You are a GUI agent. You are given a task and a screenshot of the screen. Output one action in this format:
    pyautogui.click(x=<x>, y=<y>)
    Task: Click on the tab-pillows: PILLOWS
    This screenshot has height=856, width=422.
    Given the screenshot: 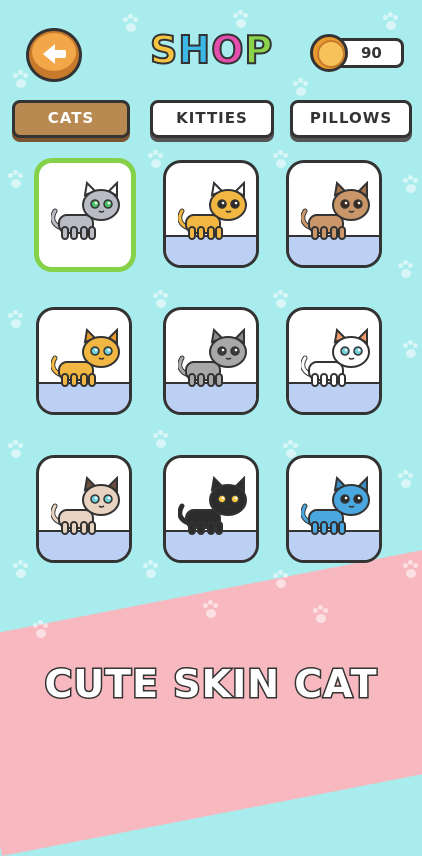 What is the action you would take?
    pyautogui.click(x=351, y=119)
    